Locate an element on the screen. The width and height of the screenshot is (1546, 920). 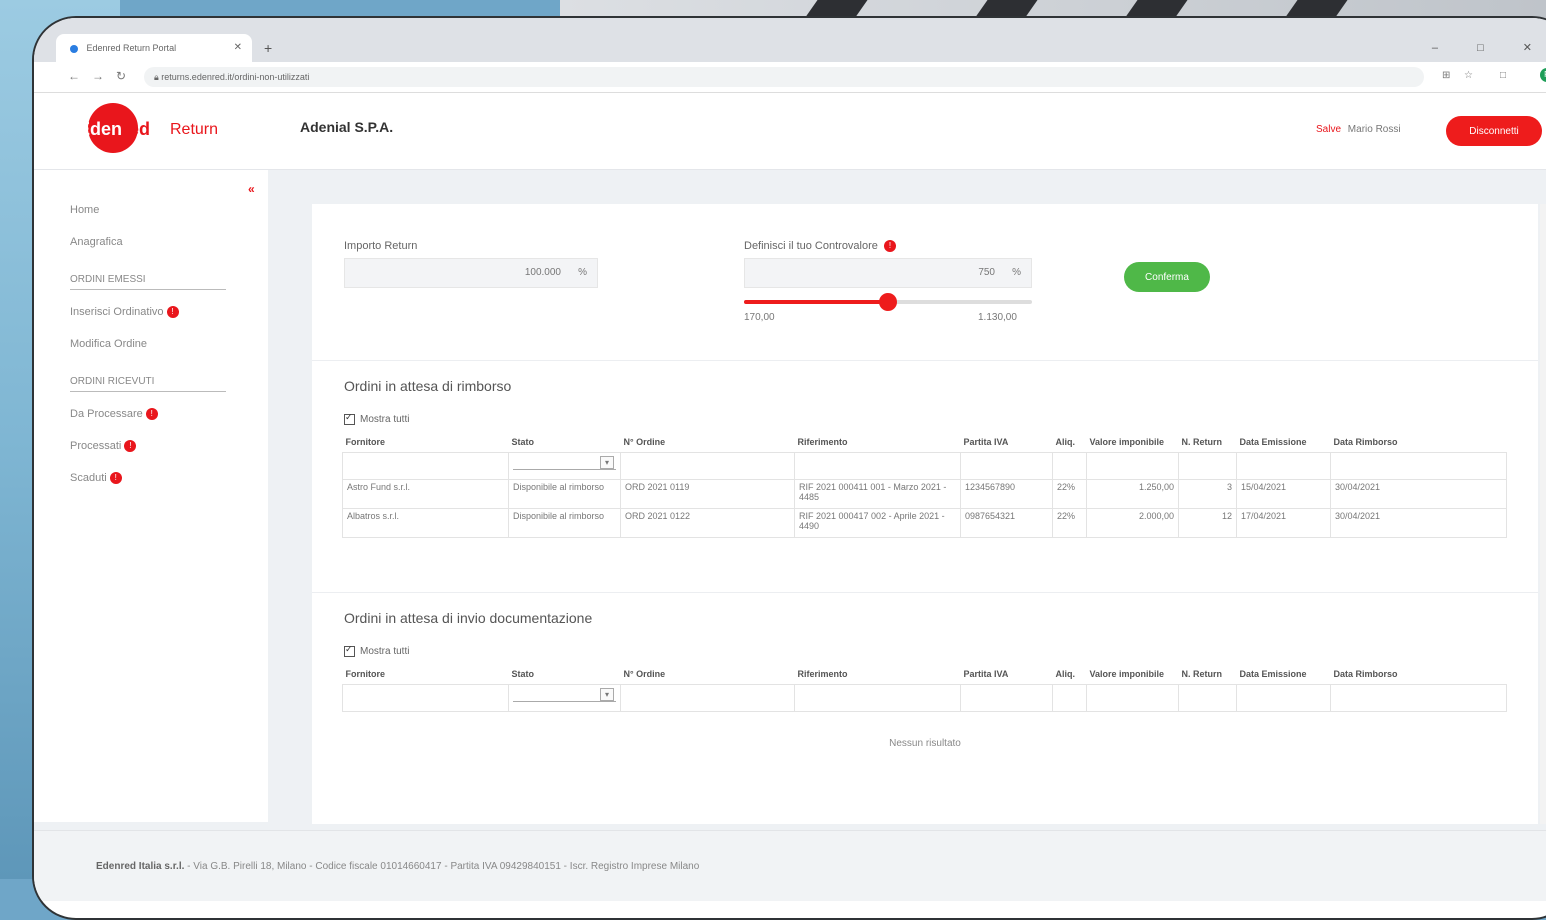
controvalore-slider is located at coordinates (888, 302).